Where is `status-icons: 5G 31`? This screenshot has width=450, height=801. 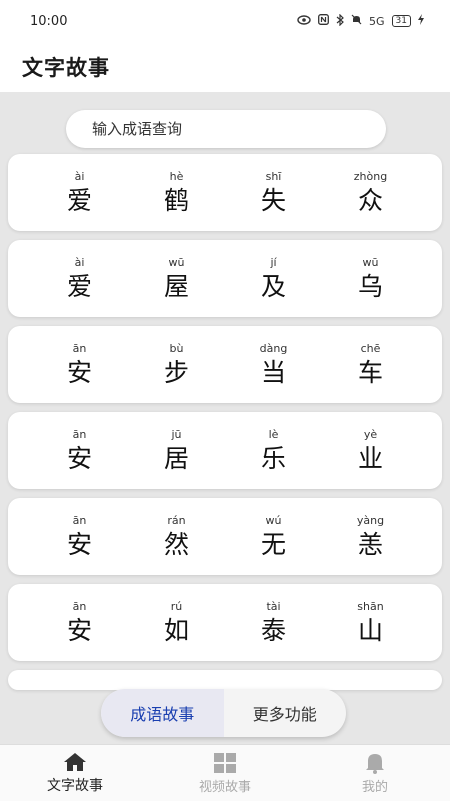 status-icons: 5G 31 is located at coordinates (360, 21).